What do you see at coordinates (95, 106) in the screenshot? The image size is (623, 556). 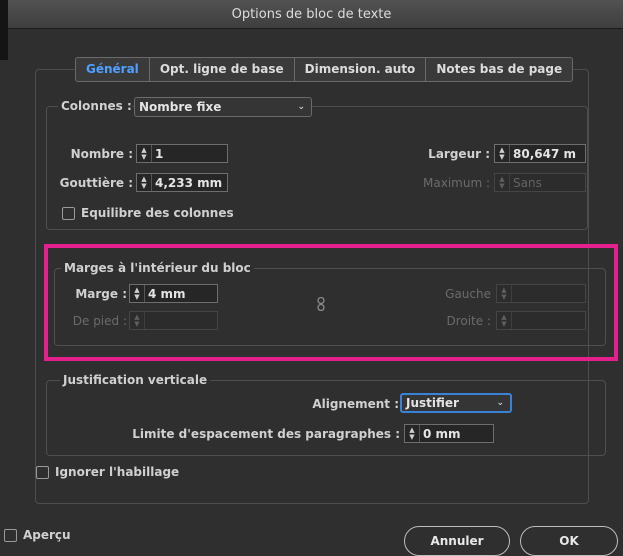 I see `columns-label: Colonnes :` at bounding box center [95, 106].